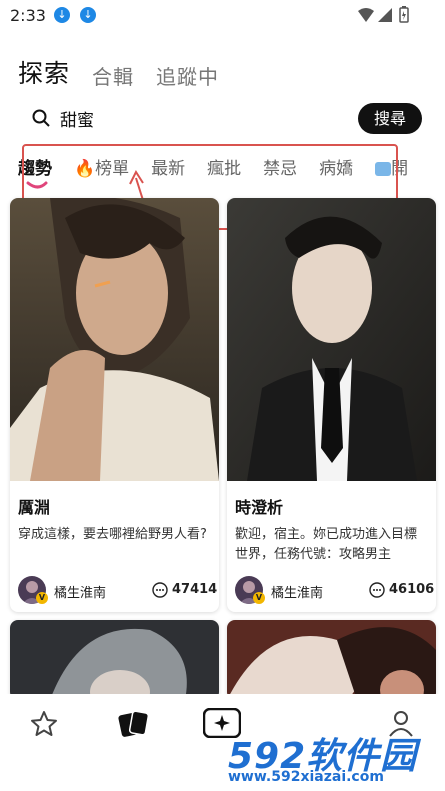 The height and width of the screenshot is (791, 445). I want to click on watermark-url: www.592xiazai.com, so click(306, 777).